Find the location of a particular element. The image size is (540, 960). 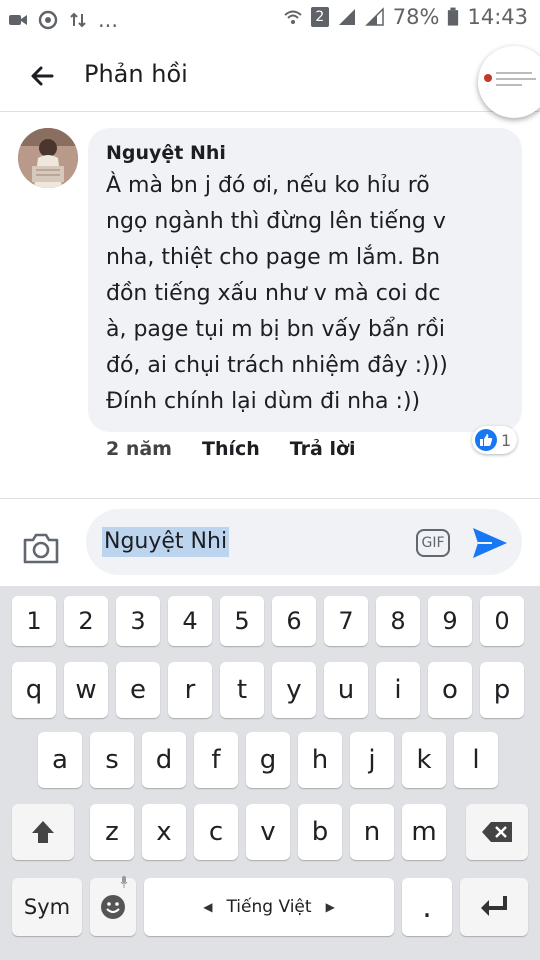

key-f: f is located at coordinates (216, 760).